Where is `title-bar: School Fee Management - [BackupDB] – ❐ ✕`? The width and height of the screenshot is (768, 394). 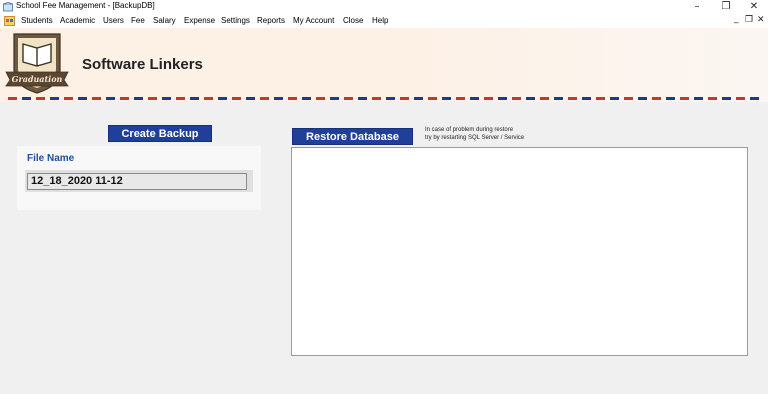
title-bar: School Fee Management - [BackupDB] – ❐ ✕ is located at coordinates (384, 7).